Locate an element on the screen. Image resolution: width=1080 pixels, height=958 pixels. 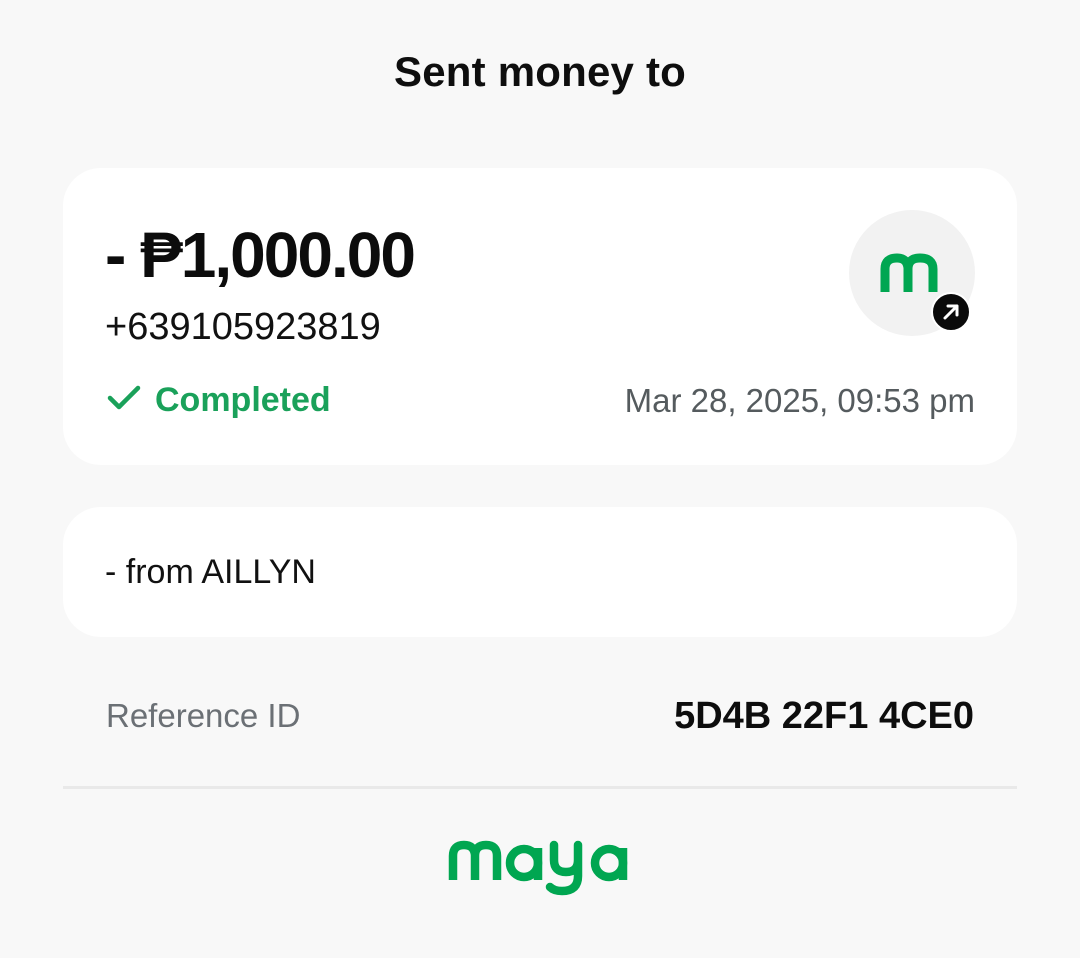
recipient-avatar is located at coordinates (912, 273).